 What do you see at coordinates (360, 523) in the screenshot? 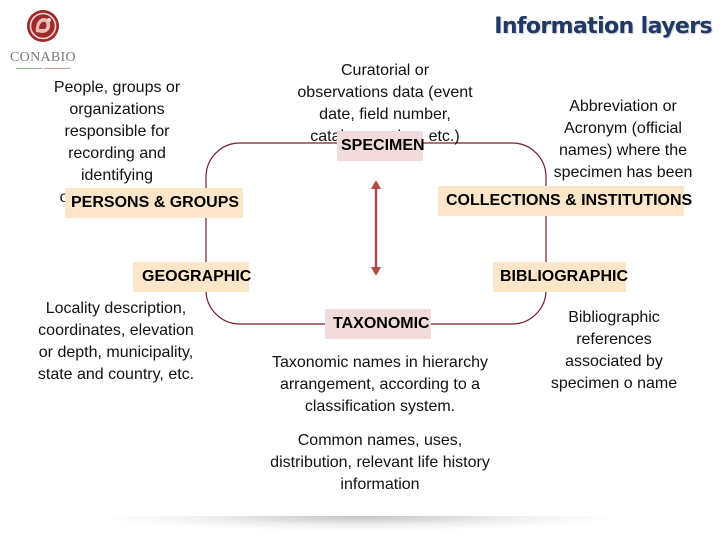
I see `slide-bottom-shadow` at bounding box center [360, 523].